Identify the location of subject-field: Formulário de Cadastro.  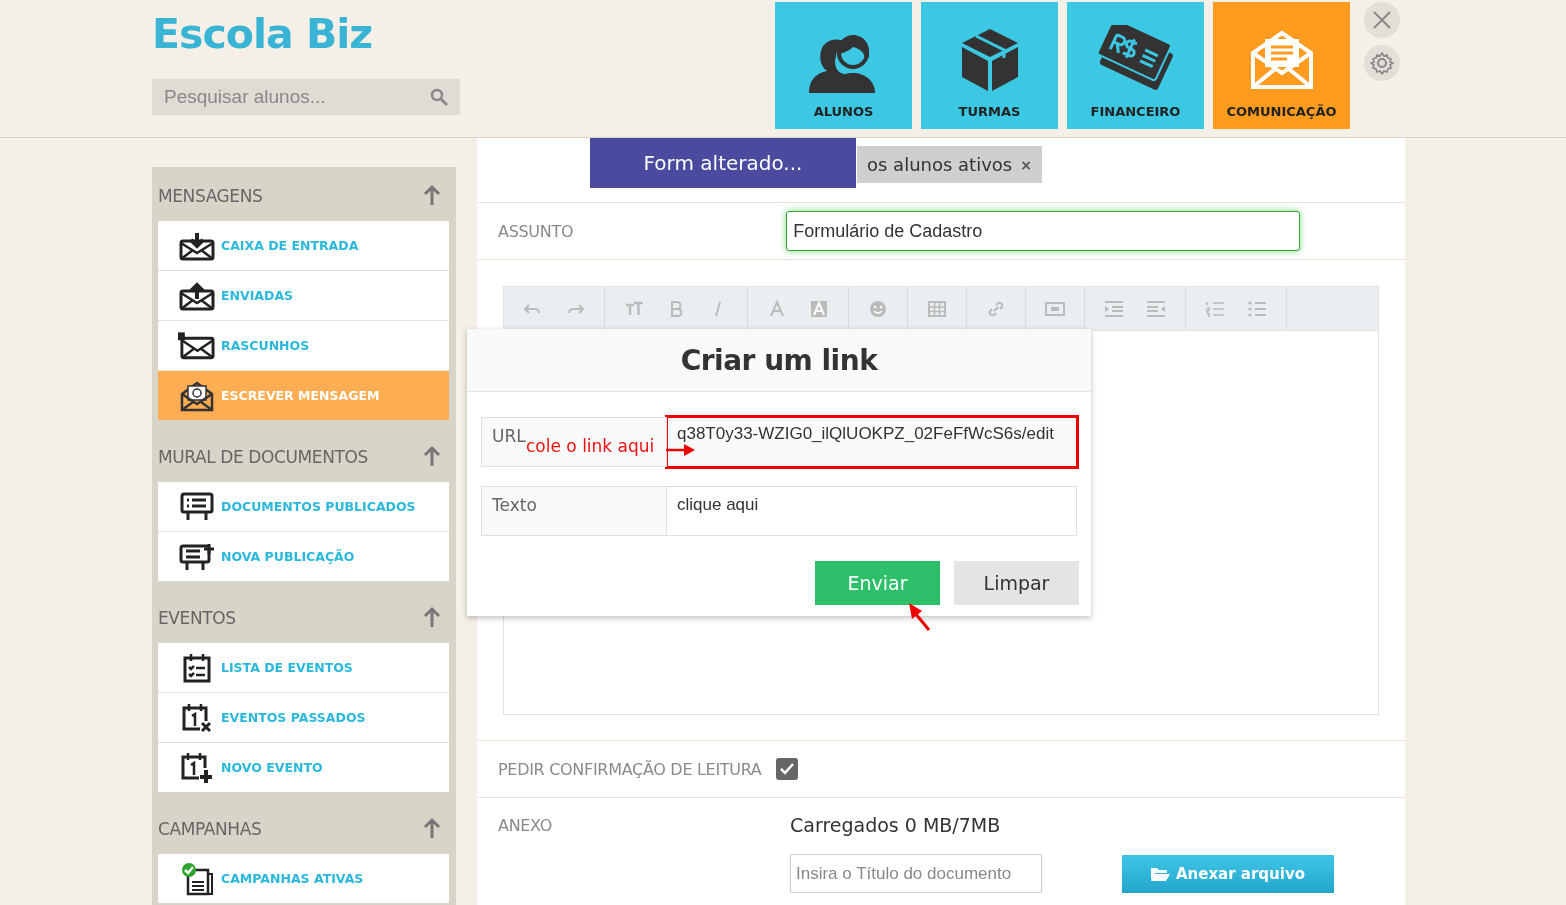
(1043, 231).